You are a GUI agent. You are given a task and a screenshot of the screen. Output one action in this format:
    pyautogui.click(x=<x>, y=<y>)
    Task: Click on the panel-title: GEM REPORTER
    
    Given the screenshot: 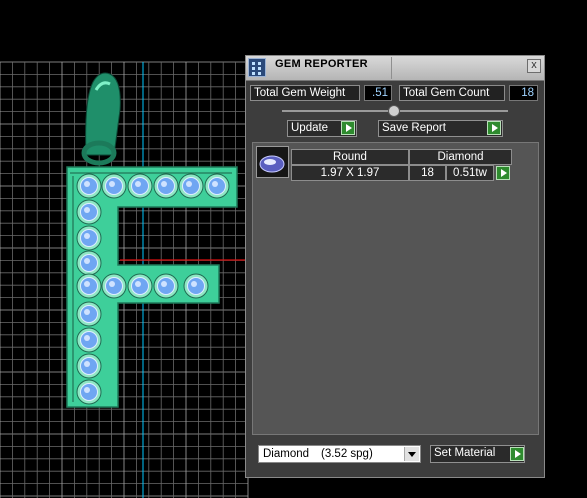 What is the action you would take?
    pyautogui.click(x=321, y=64)
    